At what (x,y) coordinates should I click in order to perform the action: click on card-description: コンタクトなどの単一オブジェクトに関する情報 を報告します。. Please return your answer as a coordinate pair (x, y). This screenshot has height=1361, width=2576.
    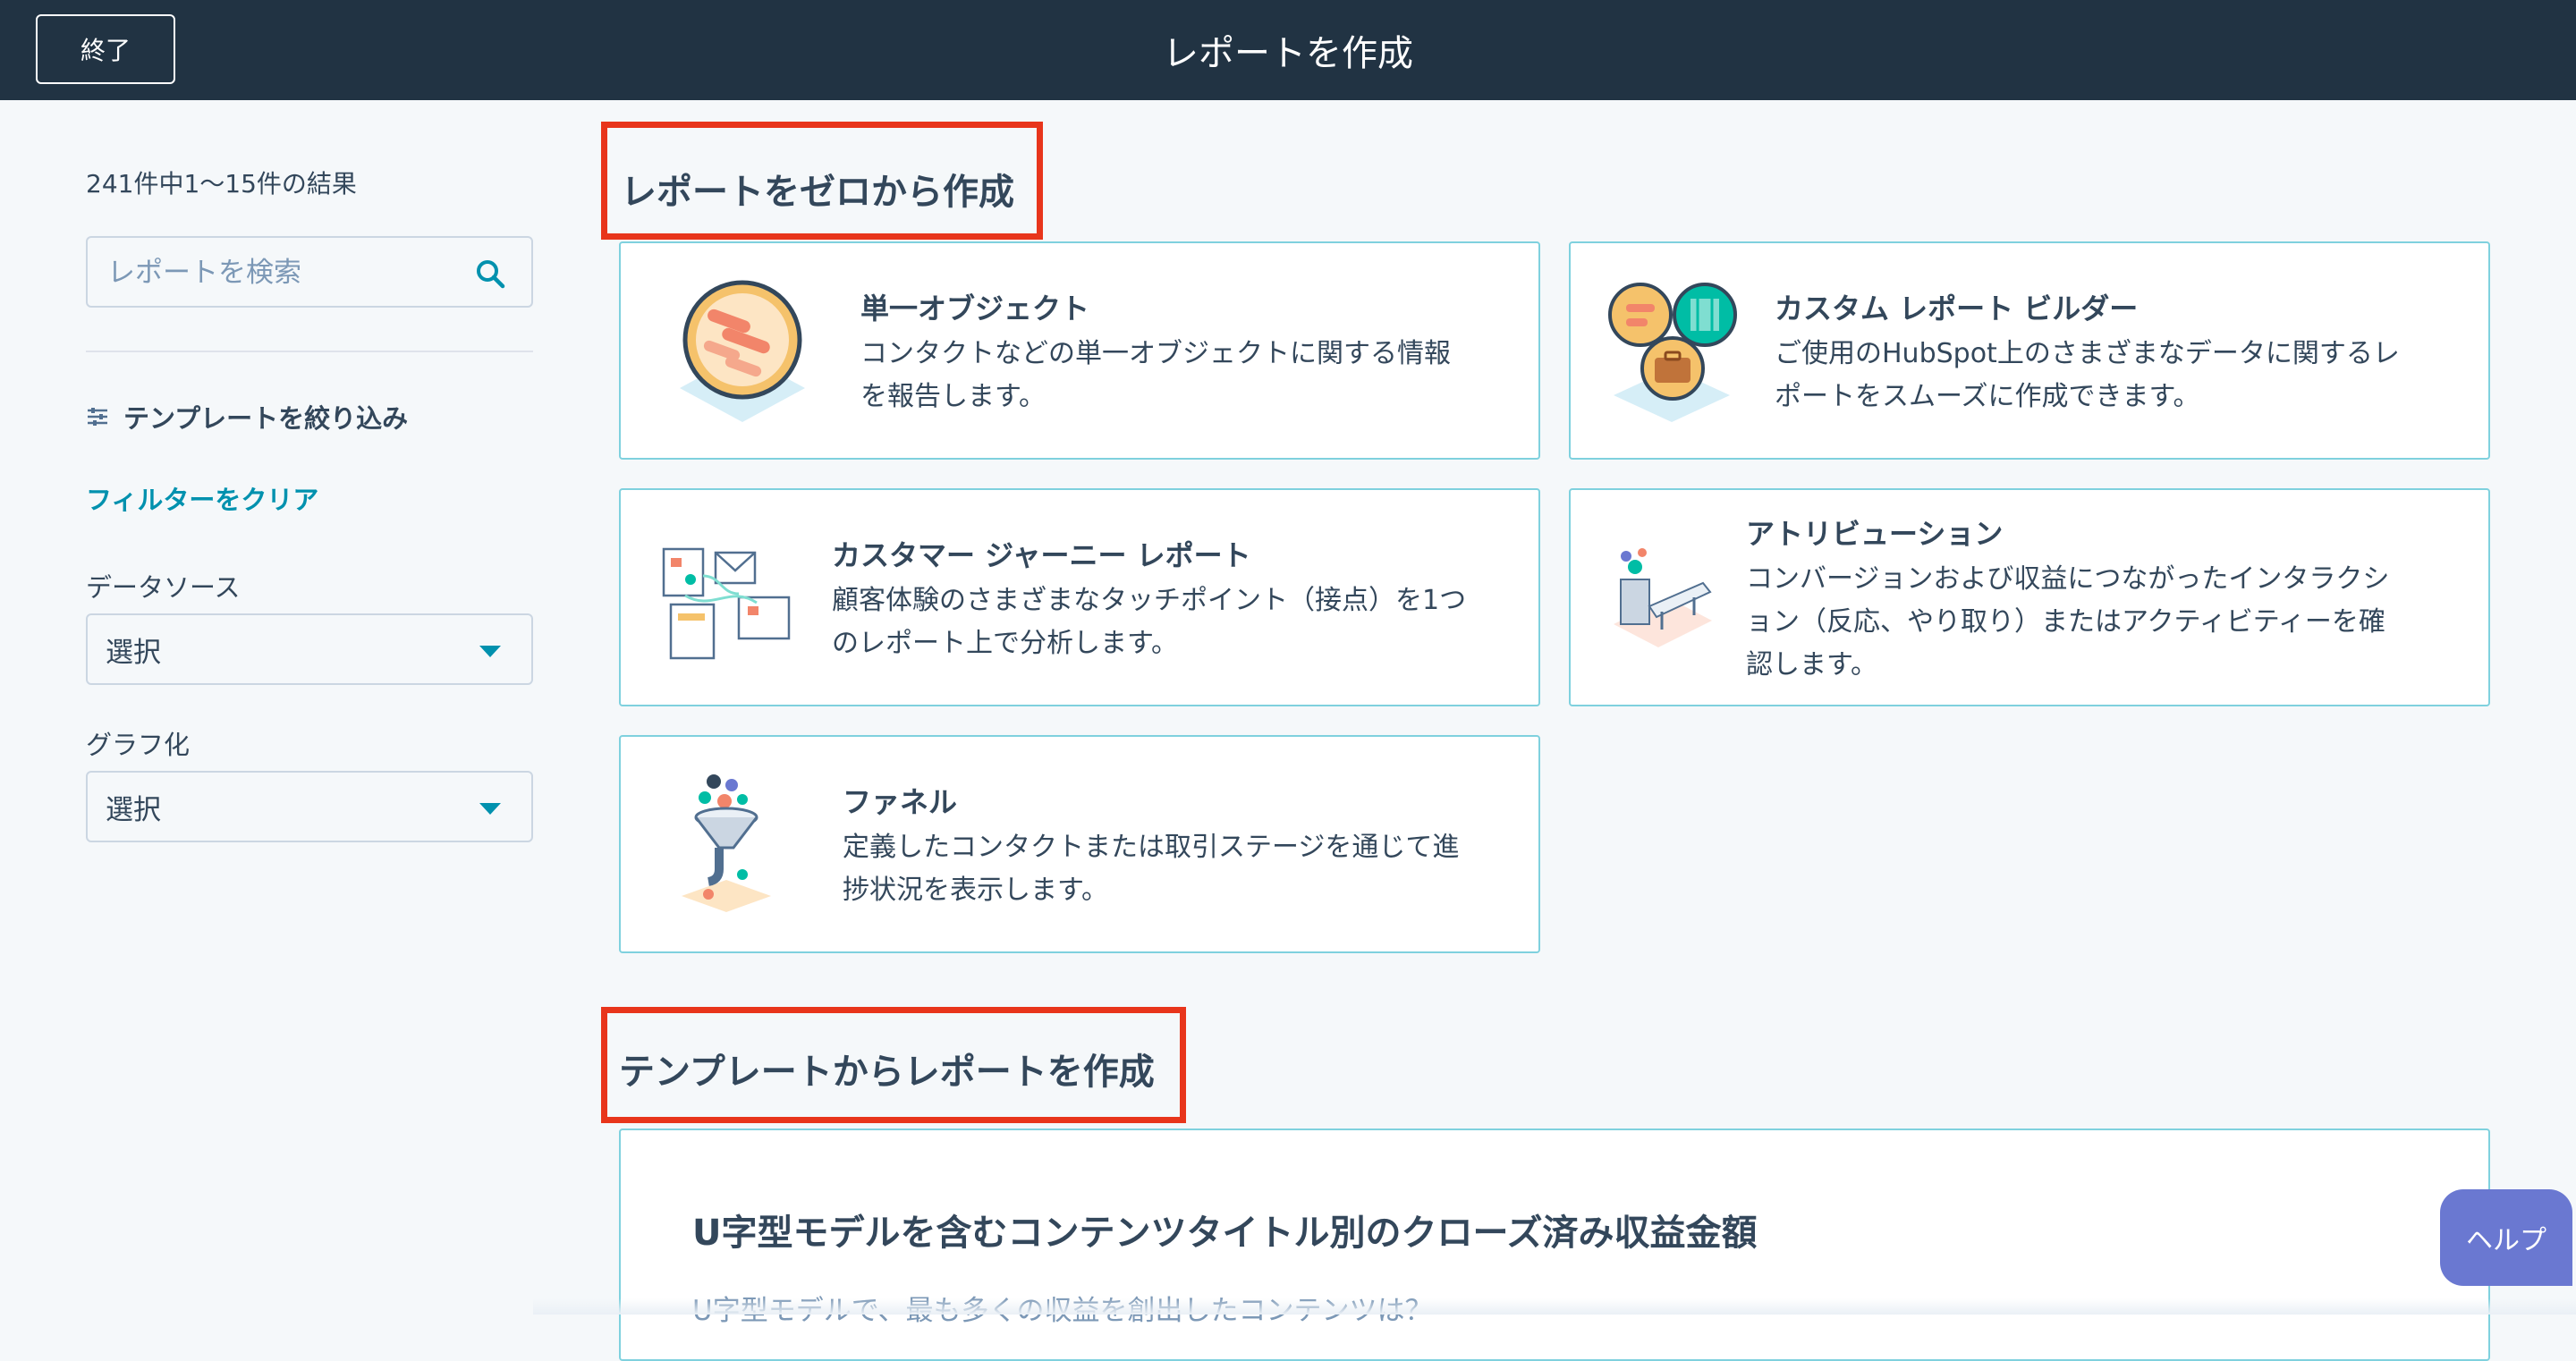
    Looking at the image, I should click on (1155, 375).